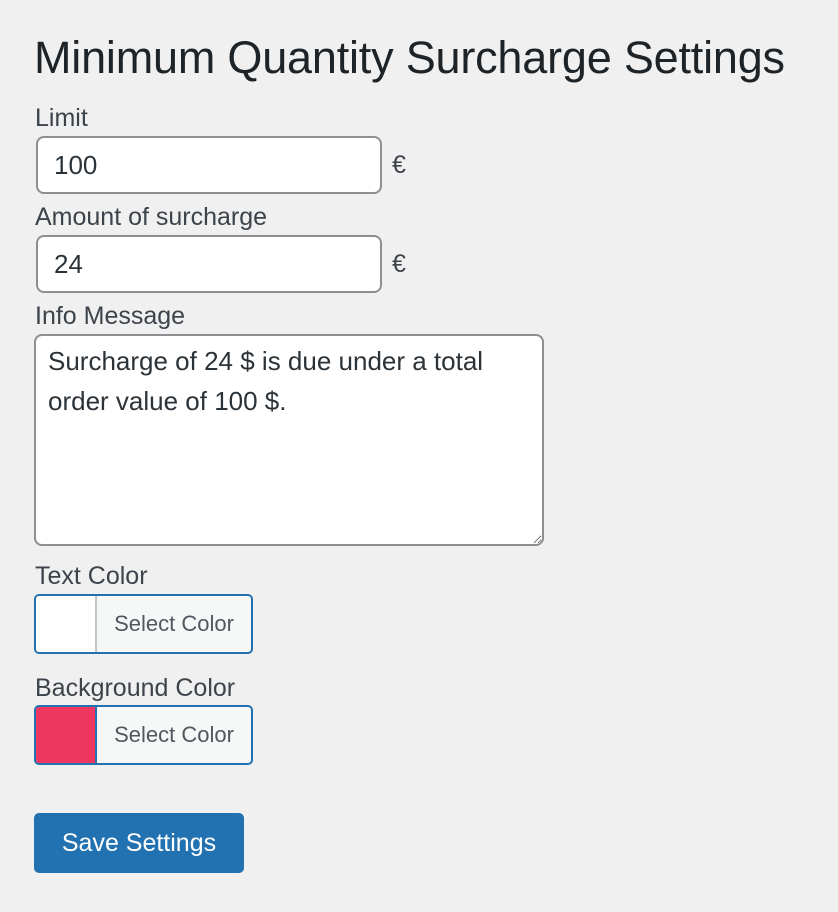 This screenshot has height=912, width=838. Describe the element at coordinates (174, 734) in the screenshot. I see `background-color-select-label: Select Color` at that location.